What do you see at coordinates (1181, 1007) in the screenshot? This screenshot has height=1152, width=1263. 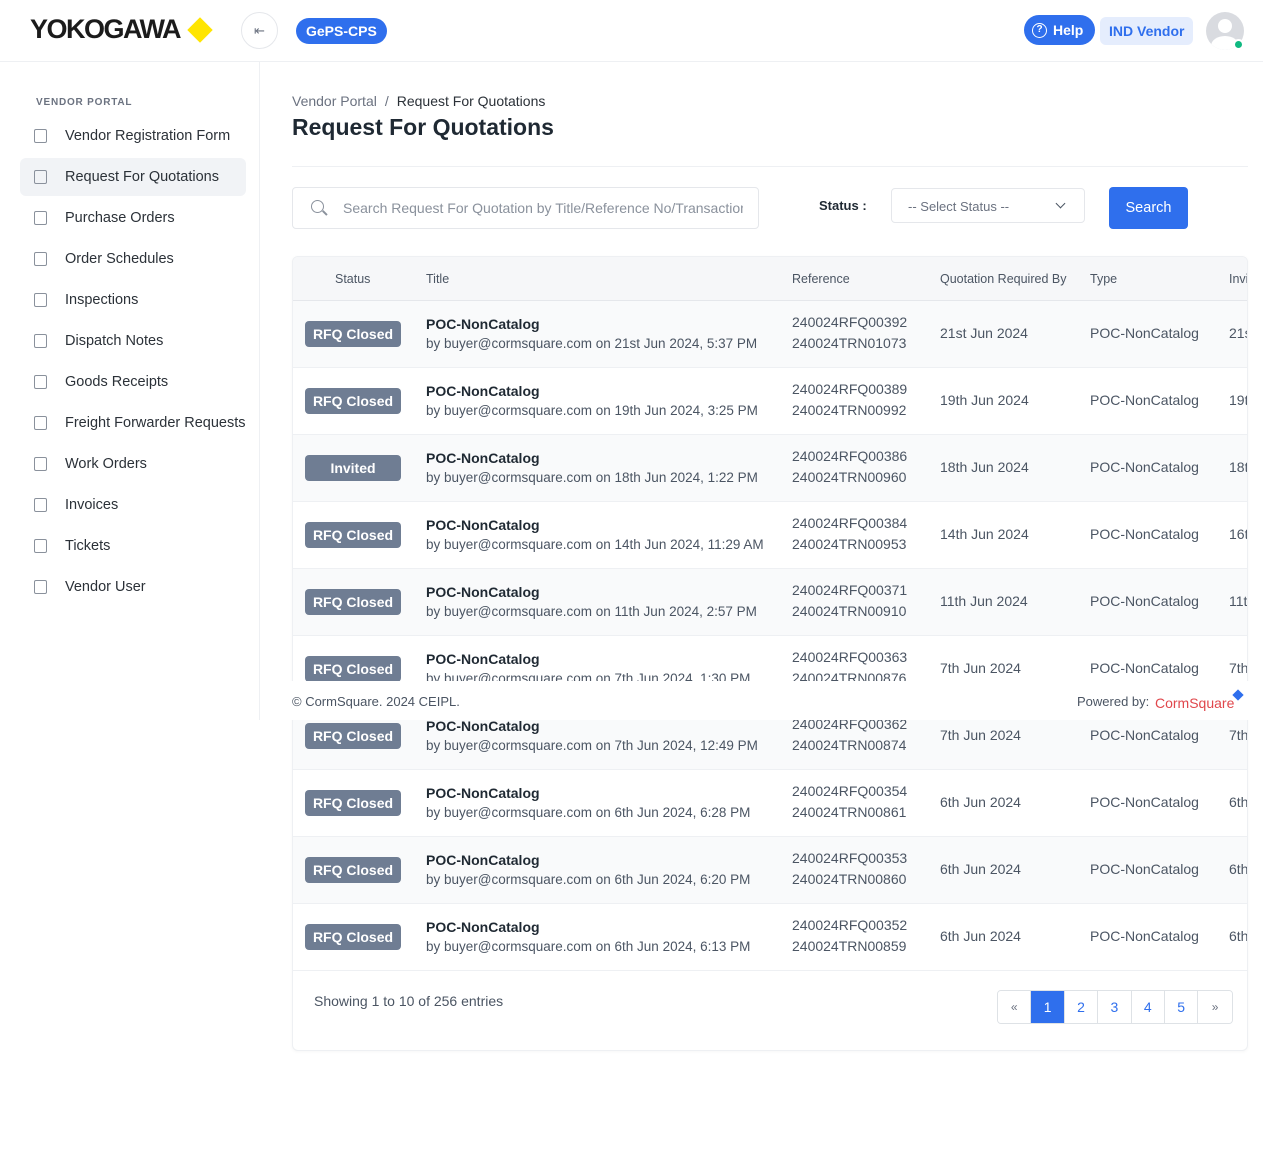 I see `pagination-page-5: 5` at bounding box center [1181, 1007].